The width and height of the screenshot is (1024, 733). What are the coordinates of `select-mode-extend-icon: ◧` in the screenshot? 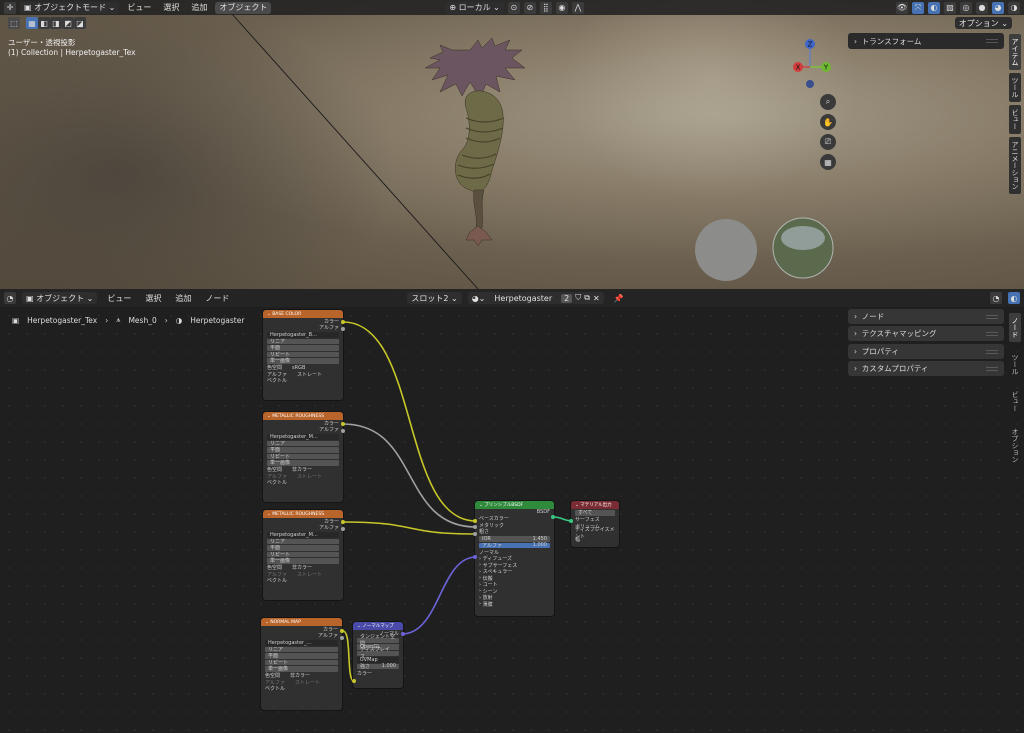 It's located at (44, 23).